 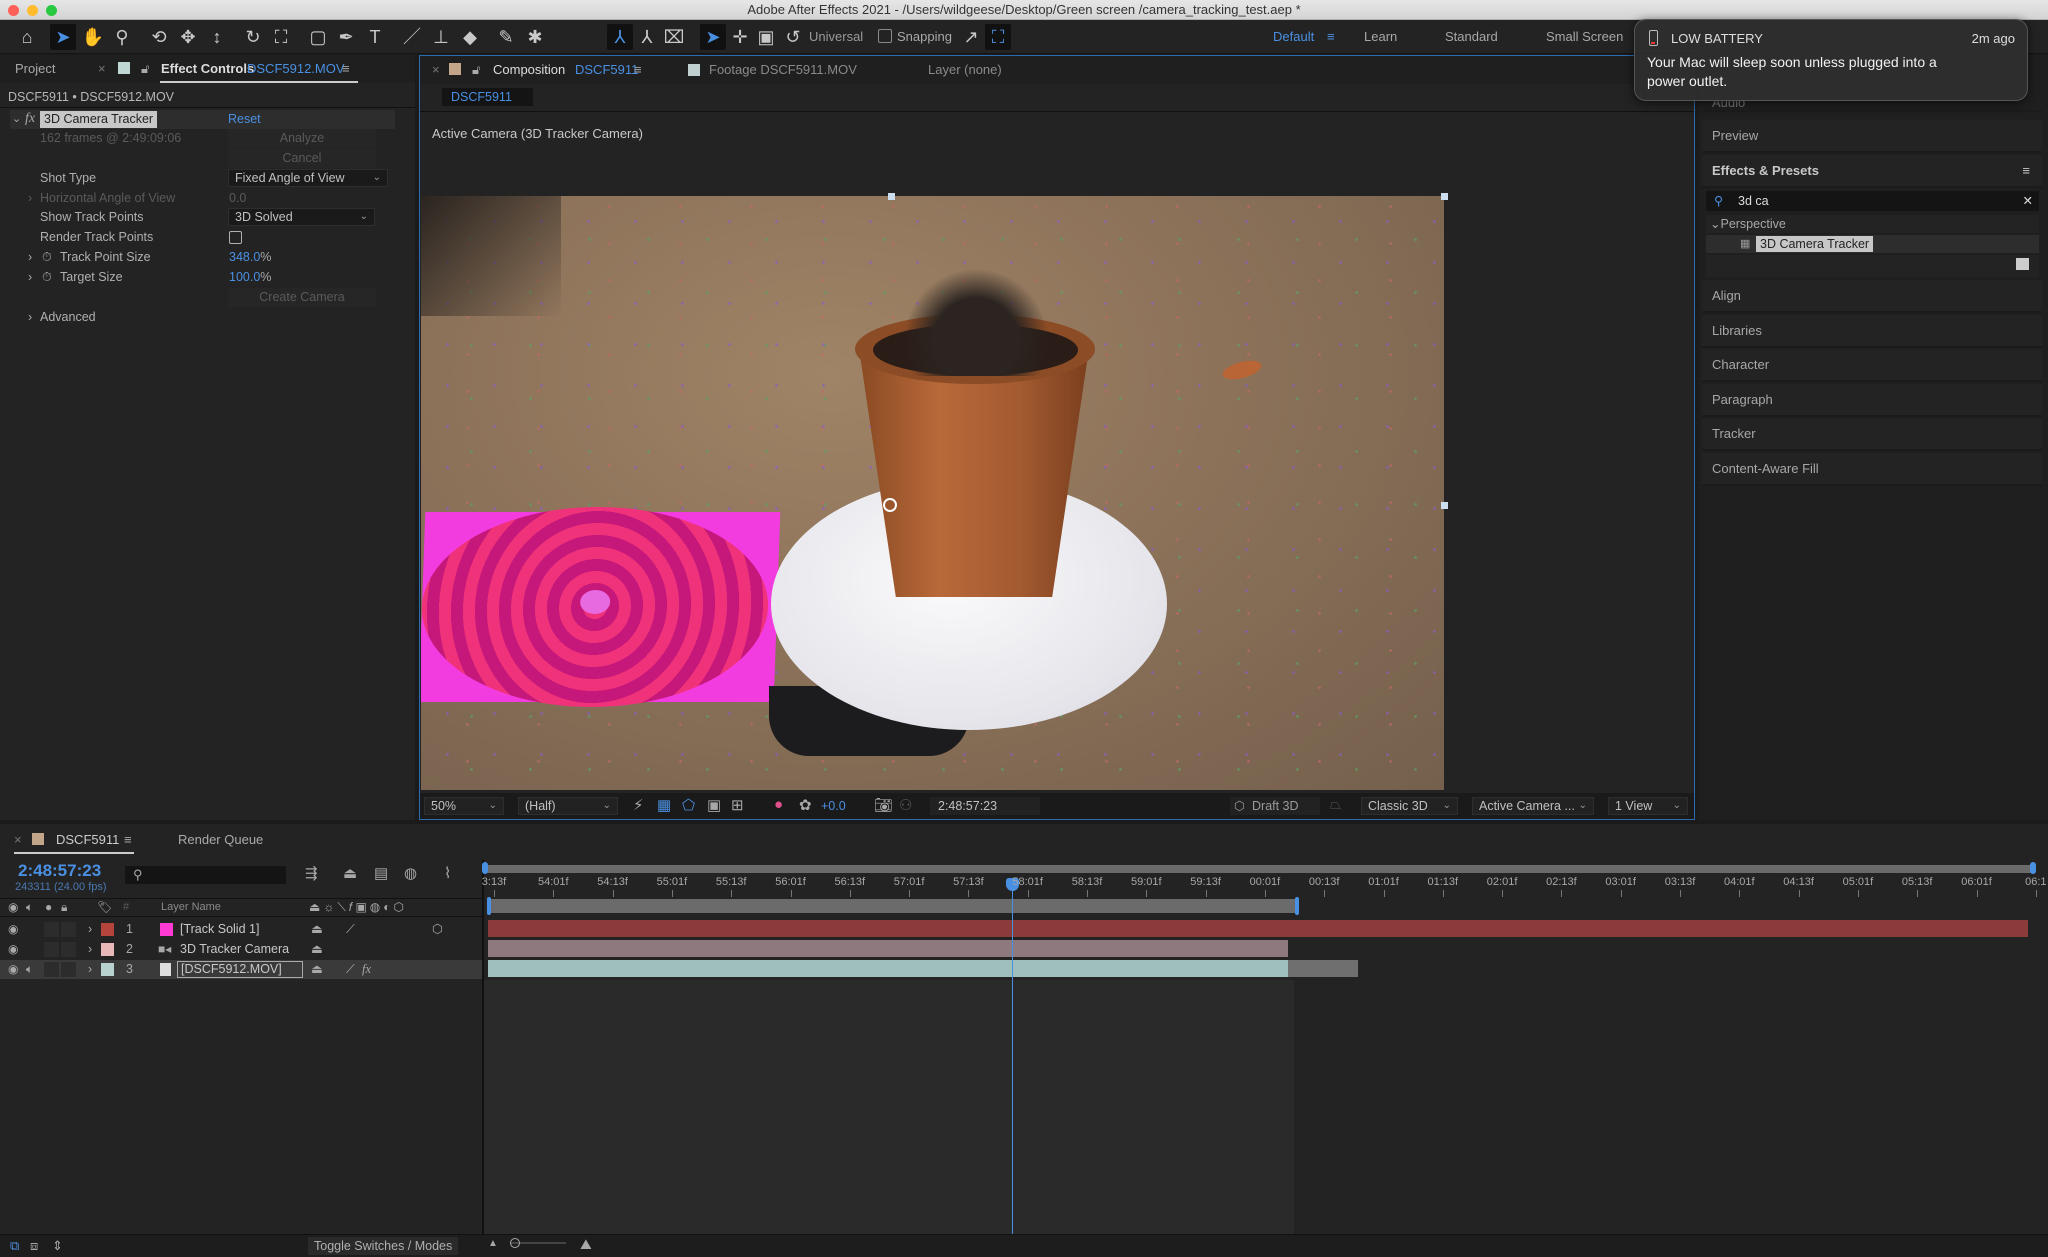 I want to click on brush-tool-icon: ／, so click(x=412, y=37).